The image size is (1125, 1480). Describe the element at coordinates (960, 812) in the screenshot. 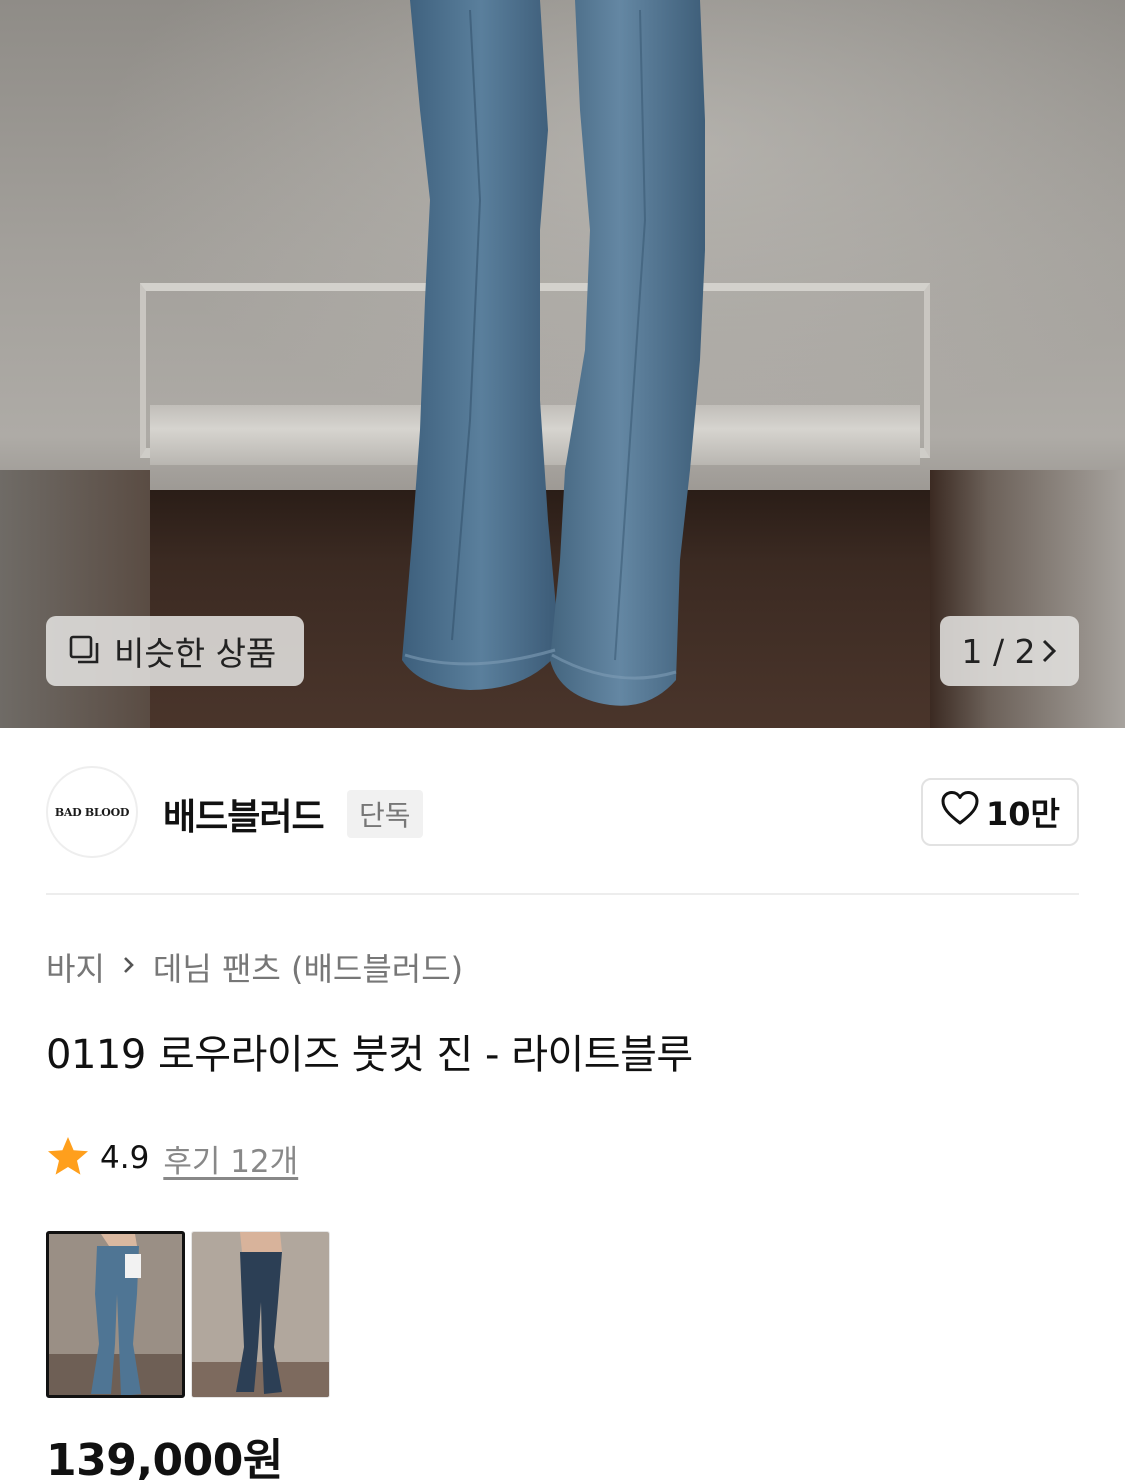

I see `heart-icon` at that location.